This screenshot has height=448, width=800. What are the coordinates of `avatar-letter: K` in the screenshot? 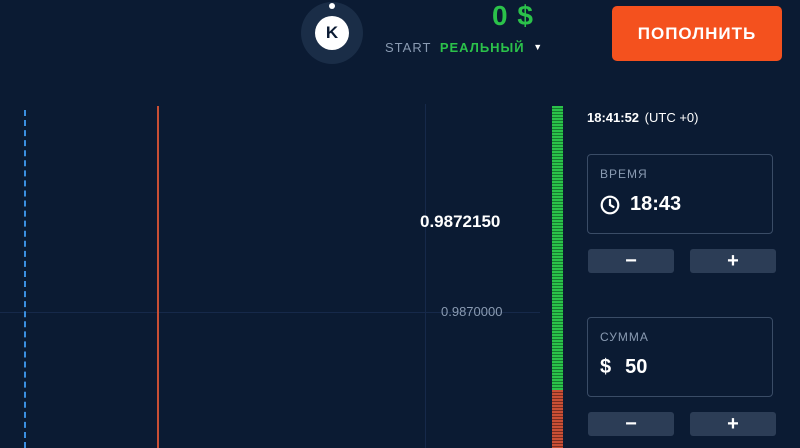 It's located at (332, 33).